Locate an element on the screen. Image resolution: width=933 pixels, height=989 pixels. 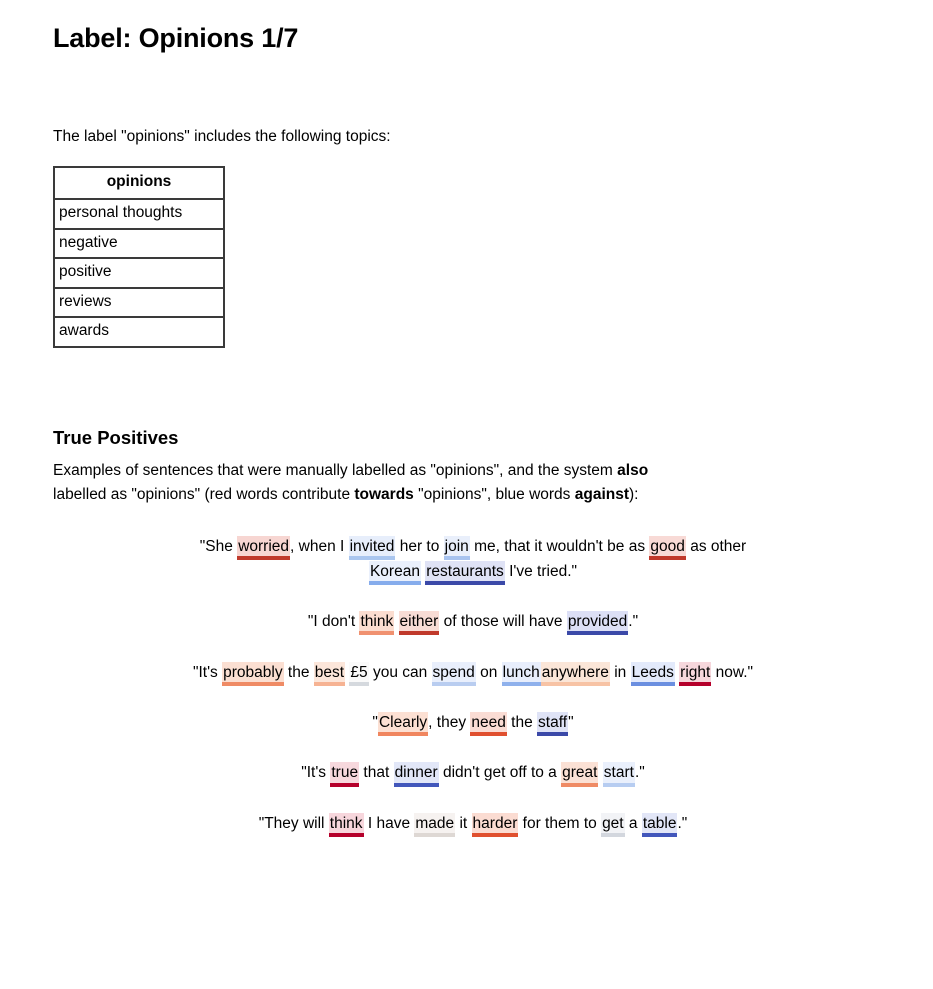
highlighted-token: true is located at coordinates (345, 775).